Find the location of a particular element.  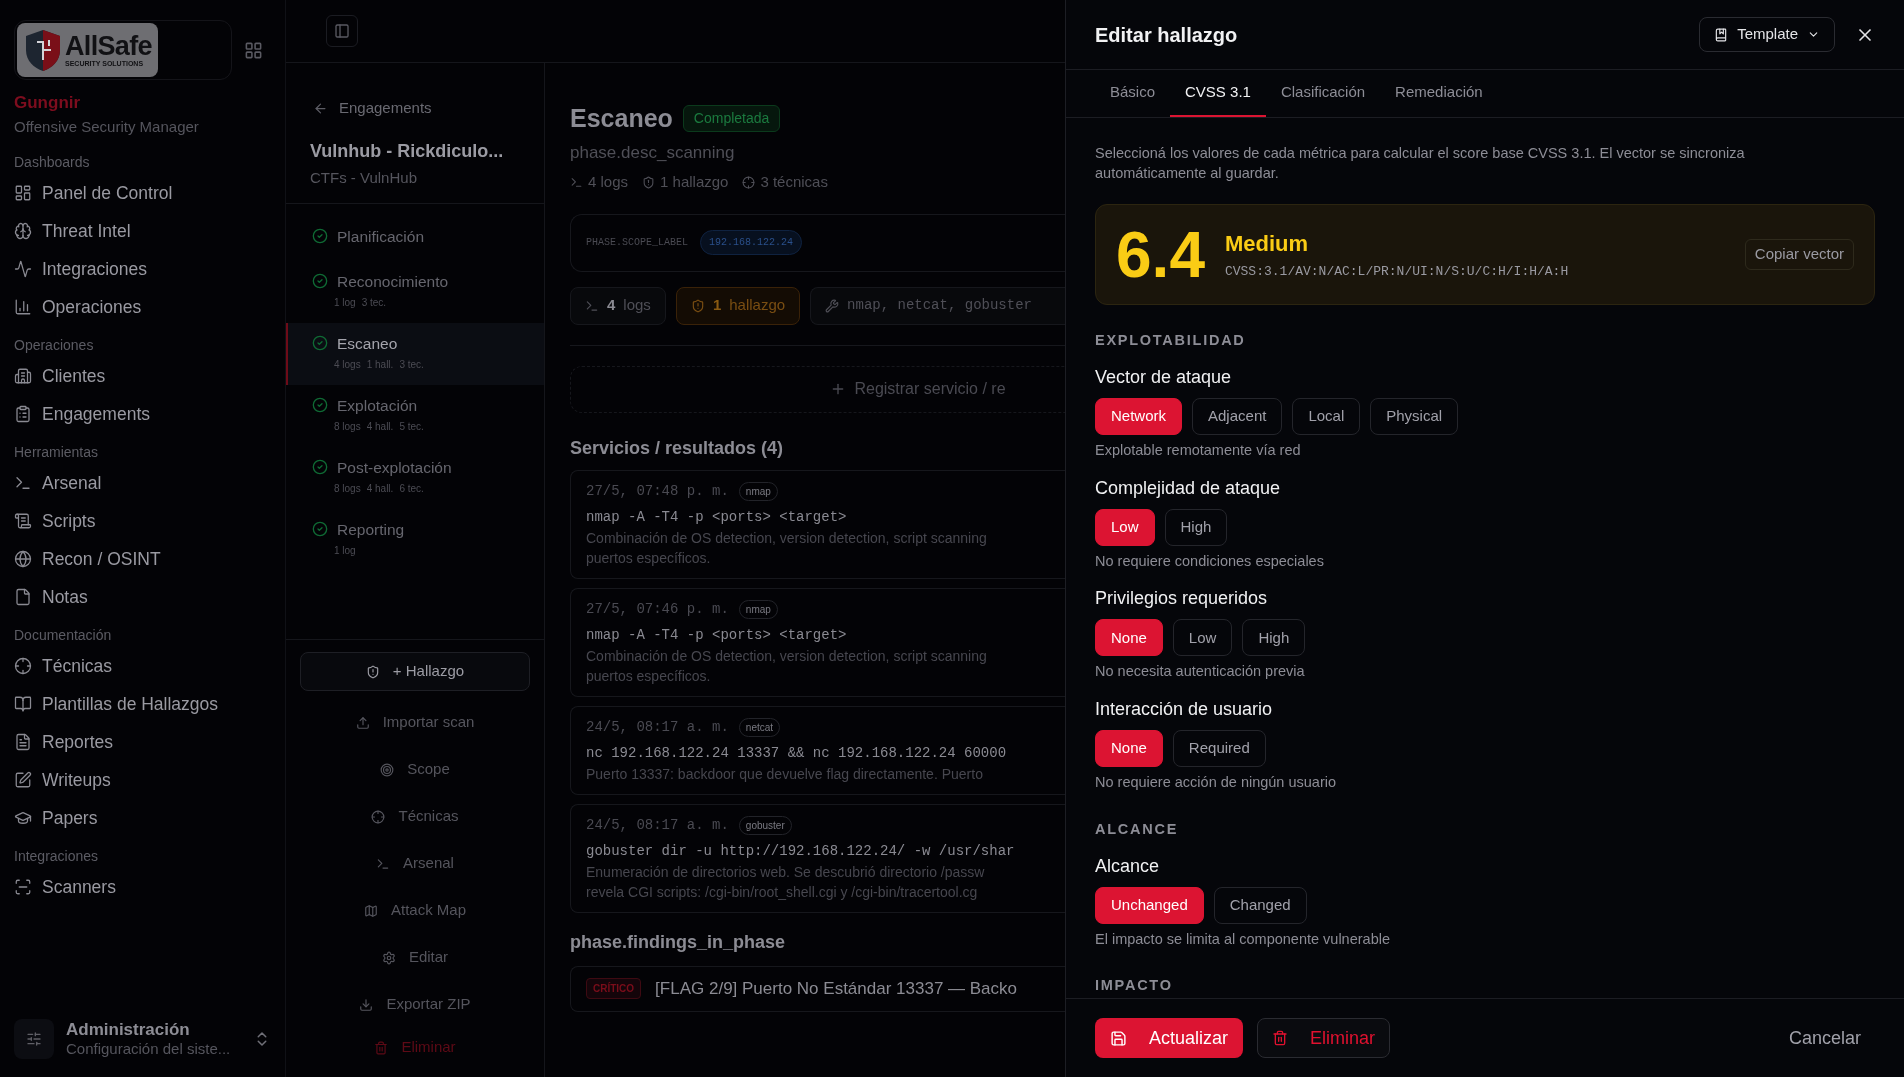

back-icon is located at coordinates (320, 108).